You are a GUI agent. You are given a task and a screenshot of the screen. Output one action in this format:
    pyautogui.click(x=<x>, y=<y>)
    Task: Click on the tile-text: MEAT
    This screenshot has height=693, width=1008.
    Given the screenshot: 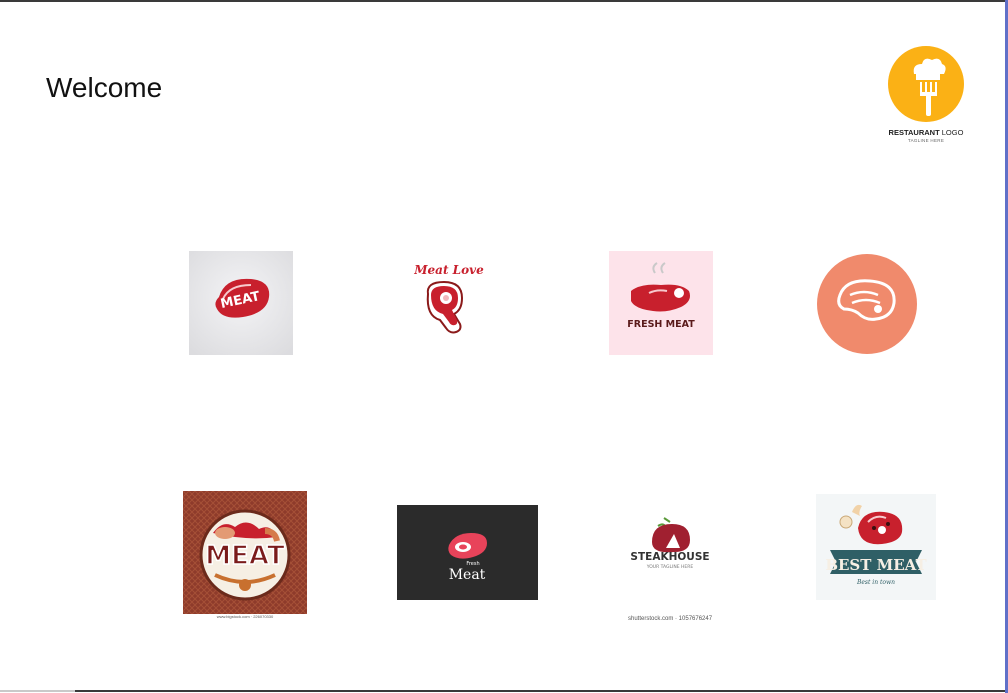 What is the action you would take?
    pyautogui.click(x=245, y=556)
    